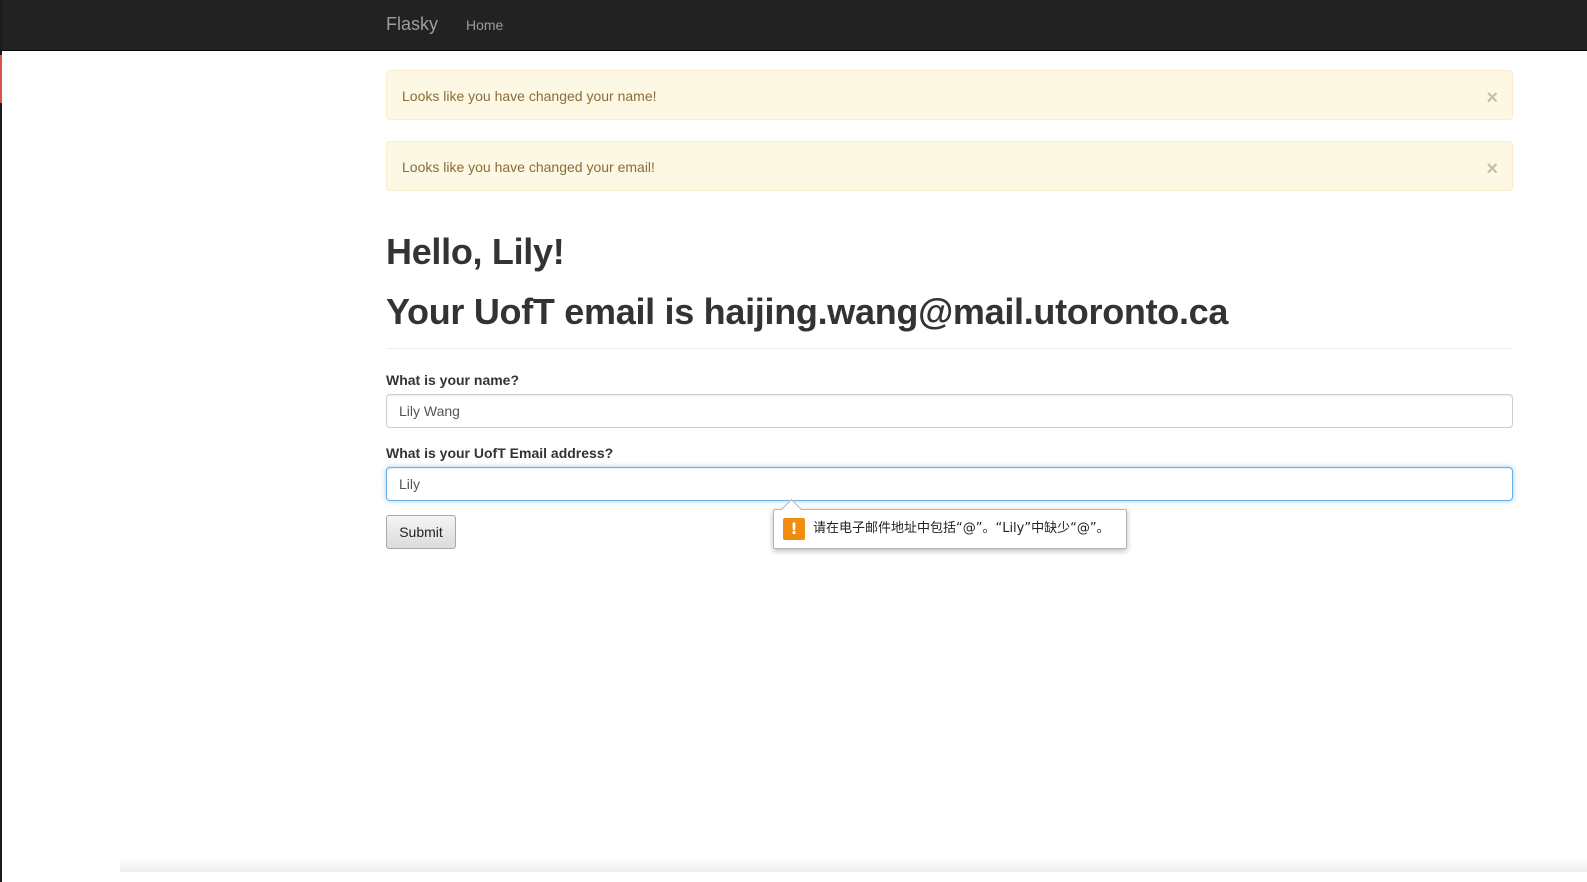 Image resolution: width=1587 pixels, height=882 pixels. I want to click on name-field-label: What is your name?, so click(453, 380).